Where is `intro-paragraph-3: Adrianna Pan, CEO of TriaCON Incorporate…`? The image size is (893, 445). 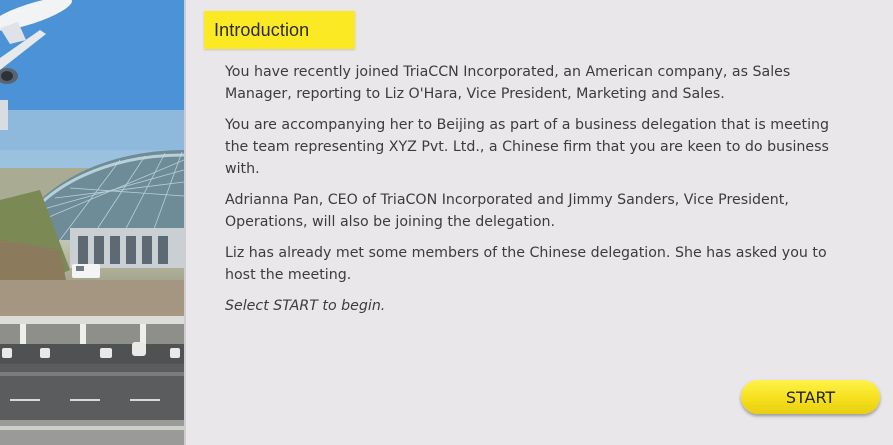
intro-paragraph-3: Adrianna Pan, CEO of TriaCON Incorporate… is located at coordinates (507, 211).